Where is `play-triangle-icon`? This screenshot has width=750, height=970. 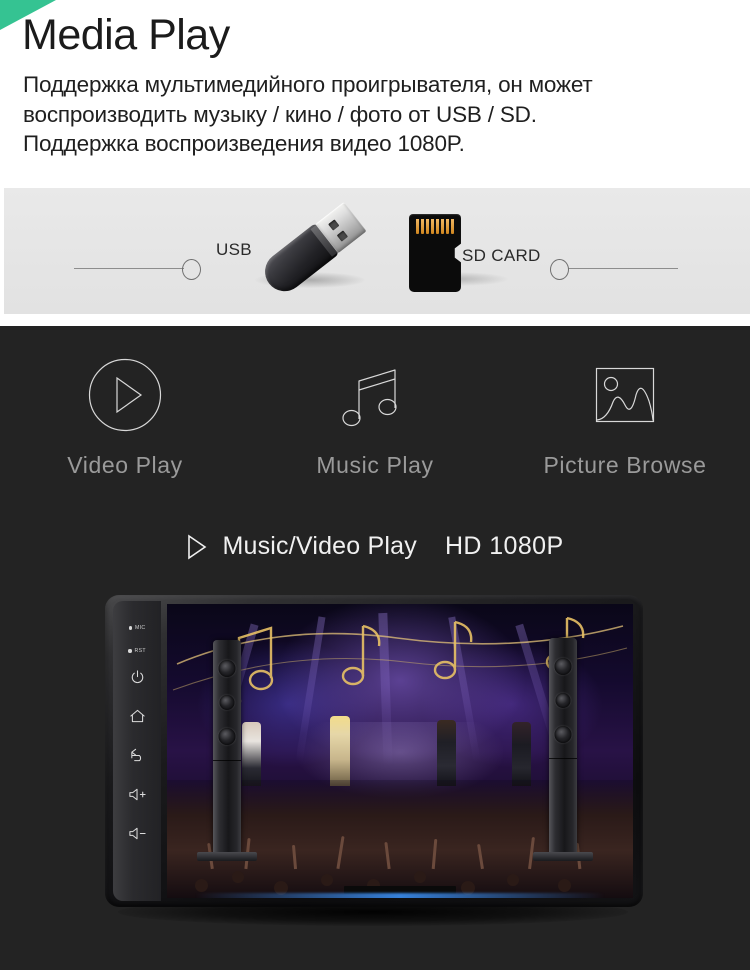 play-triangle-icon is located at coordinates (197, 546).